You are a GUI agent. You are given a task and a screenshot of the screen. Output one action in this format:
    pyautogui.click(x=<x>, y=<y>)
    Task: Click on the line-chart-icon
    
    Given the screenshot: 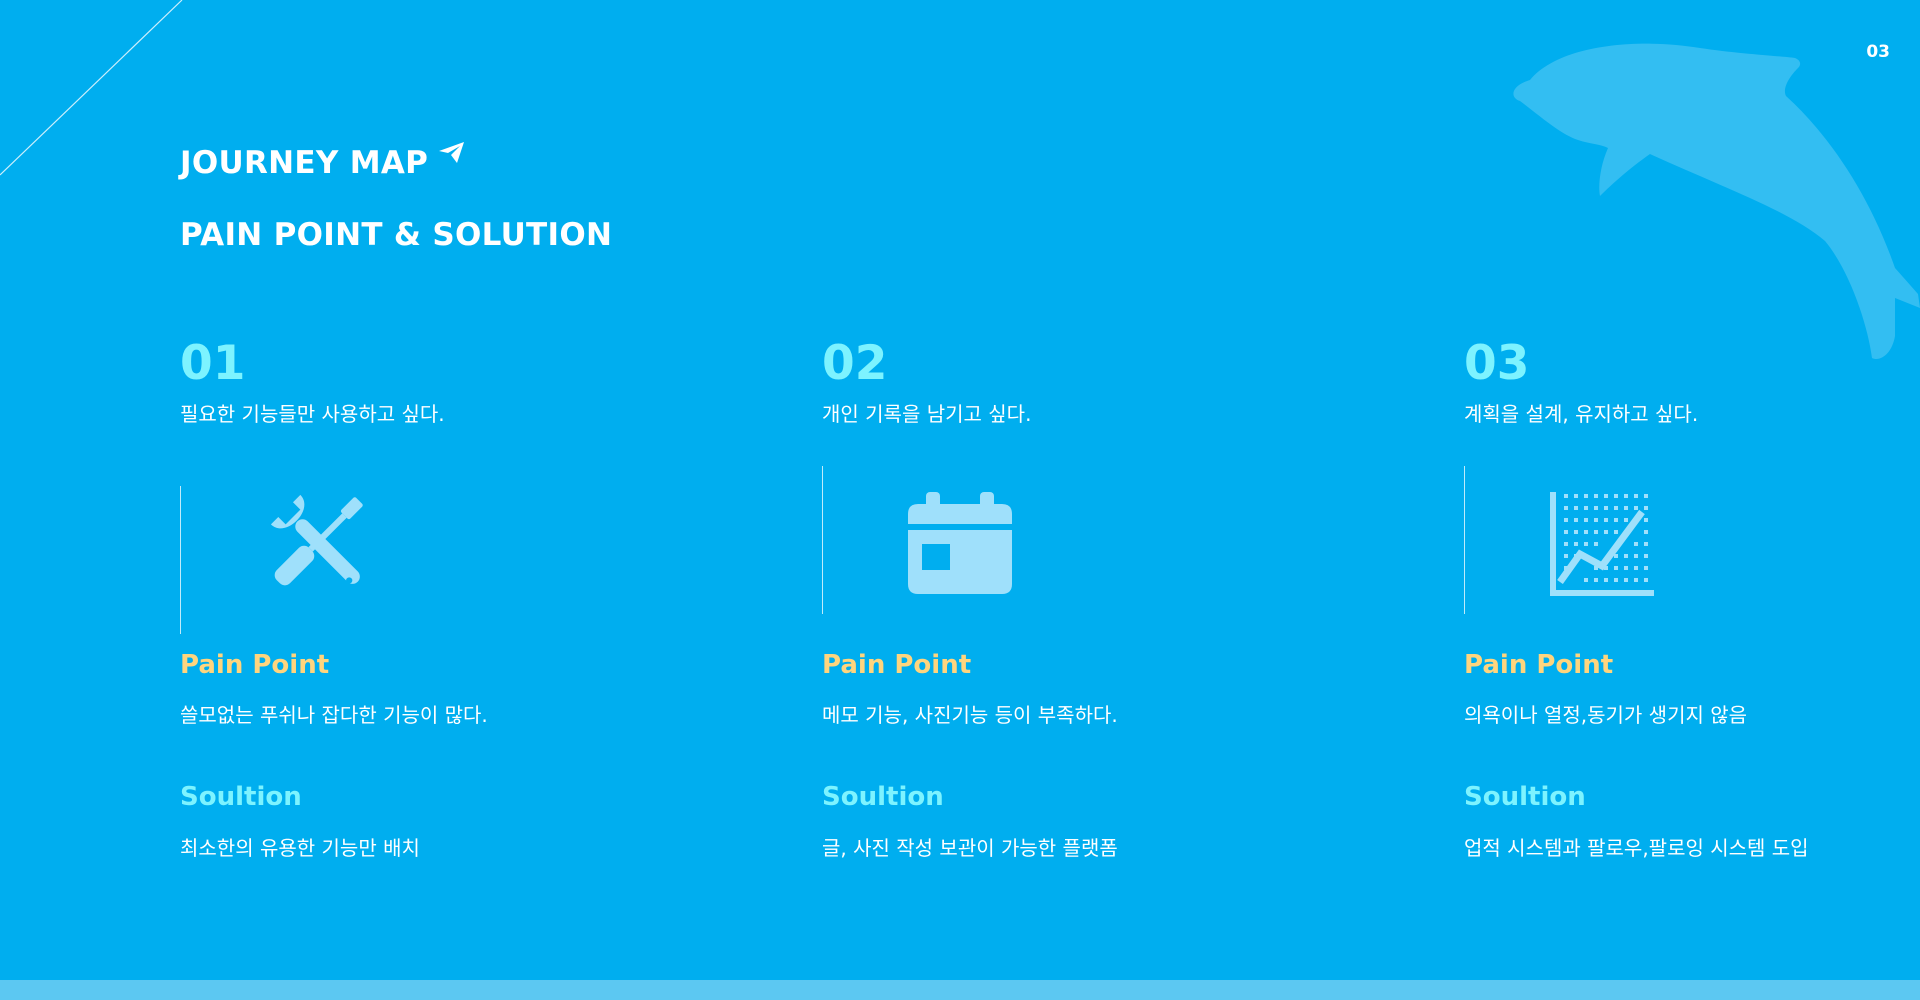 What is the action you would take?
    pyautogui.click(x=1602, y=544)
    